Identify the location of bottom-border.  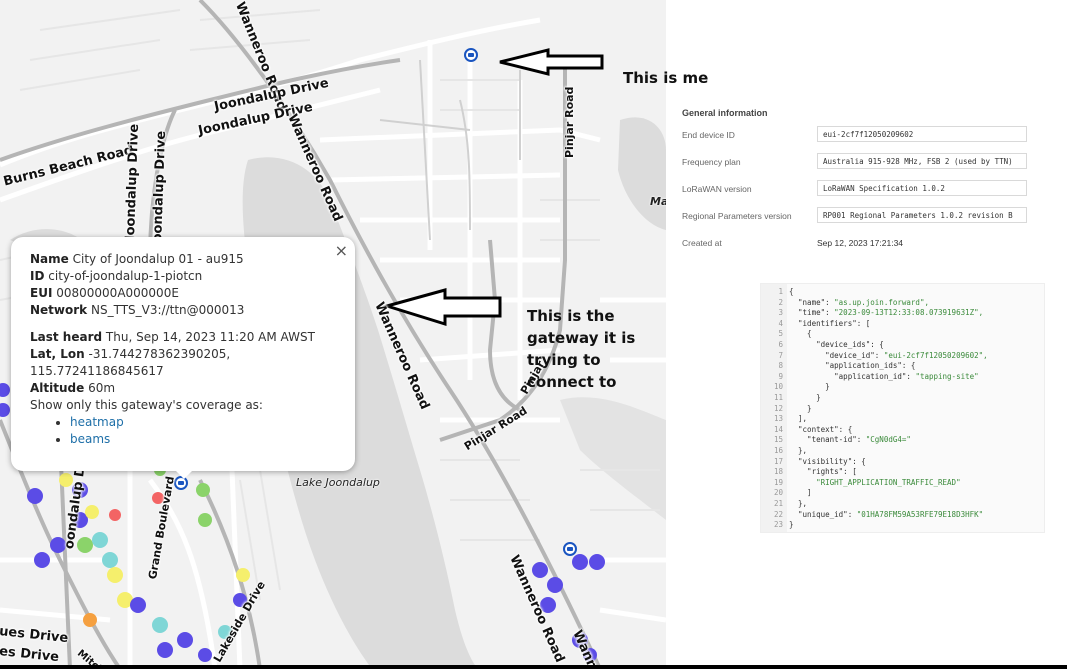
(533, 667).